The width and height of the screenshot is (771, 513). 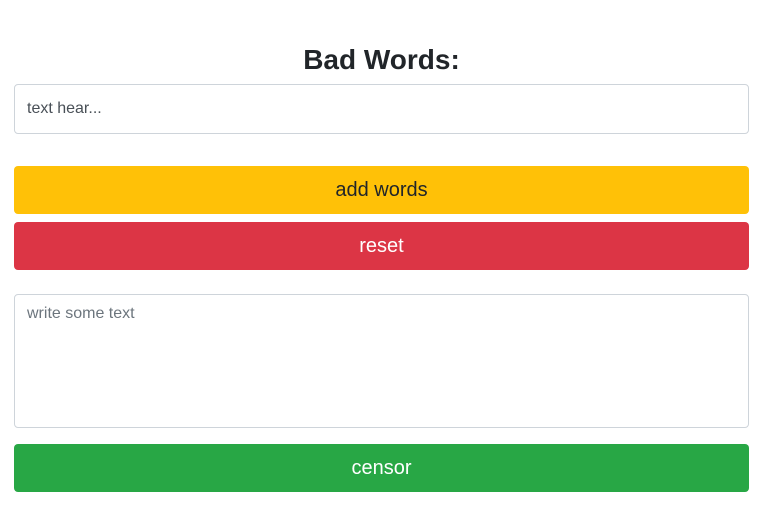 What do you see at coordinates (381, 109) in the screenshot?
I see `bad-words-input` at bounding box center [381, 109].